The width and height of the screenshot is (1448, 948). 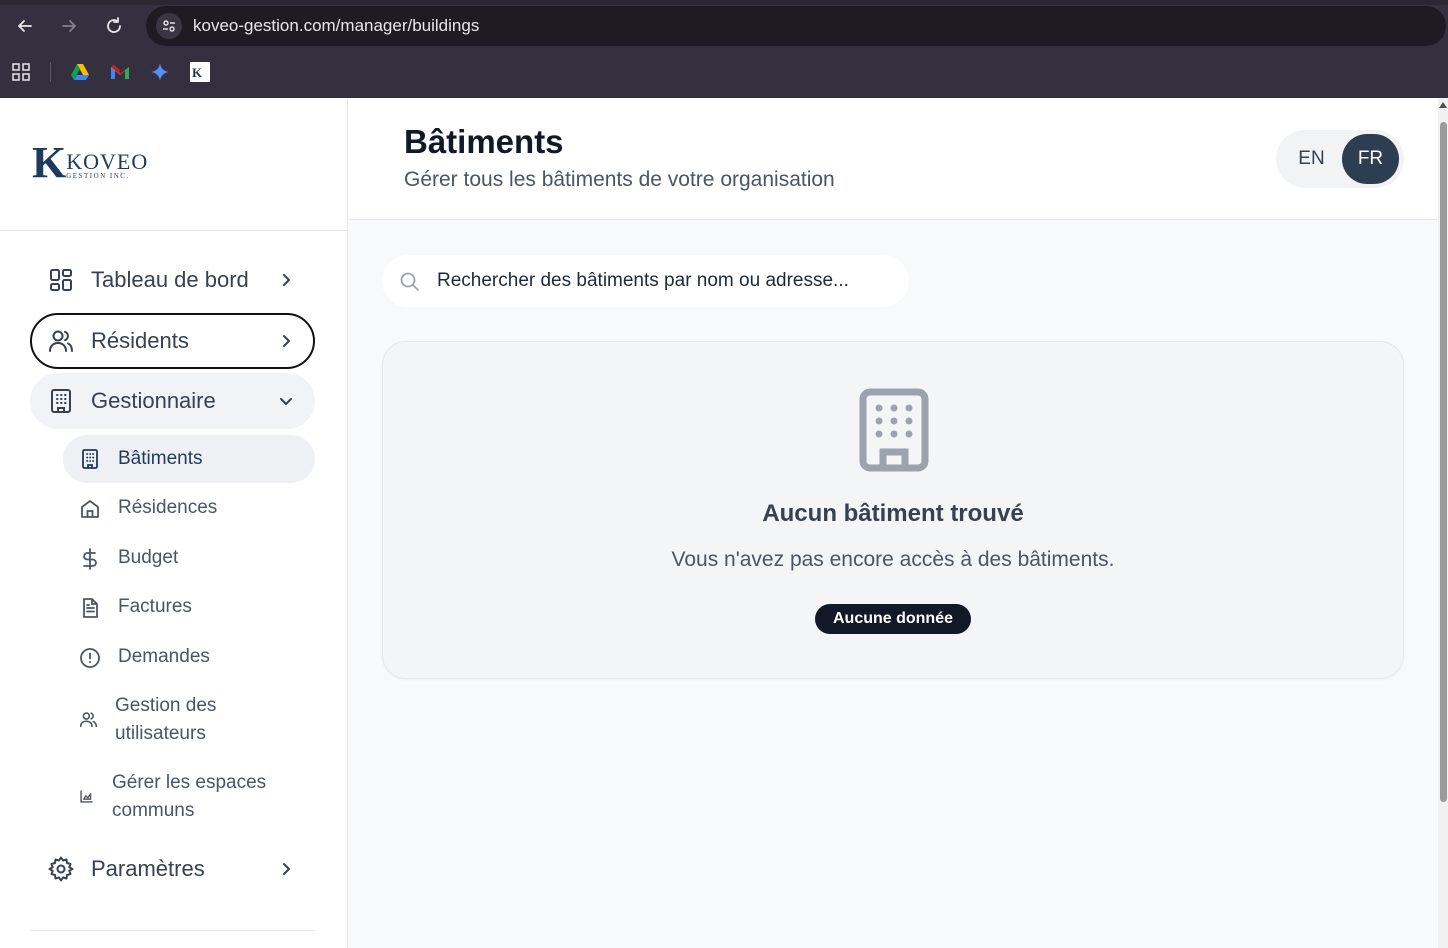 What do you see at coordinates (667, 281) in the screenshot?
I see `search-input` at bounding box center [667, 281].